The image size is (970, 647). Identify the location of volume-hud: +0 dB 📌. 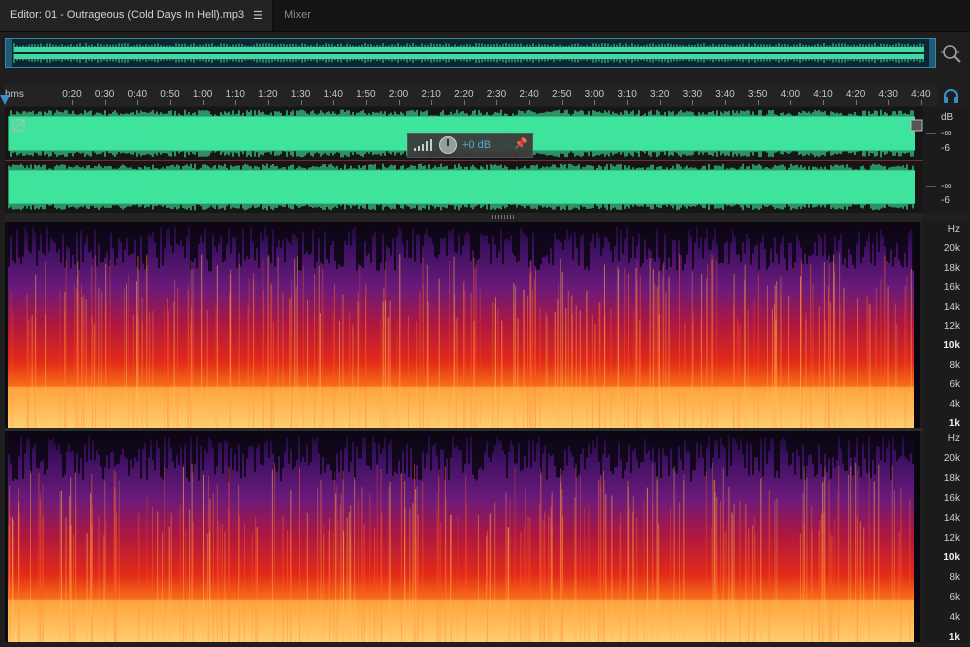
(470, 145).